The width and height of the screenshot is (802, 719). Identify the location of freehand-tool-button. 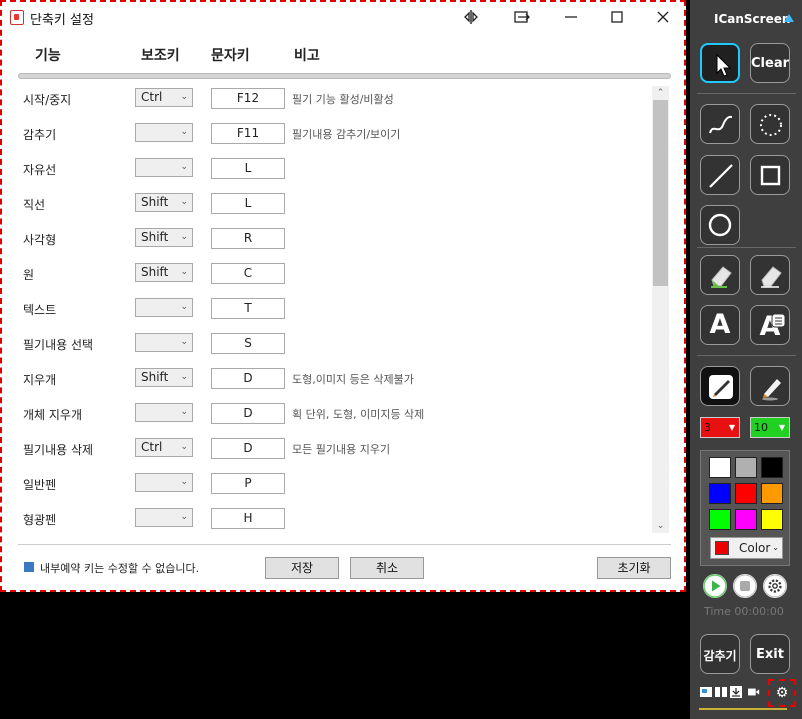
(720, 124).